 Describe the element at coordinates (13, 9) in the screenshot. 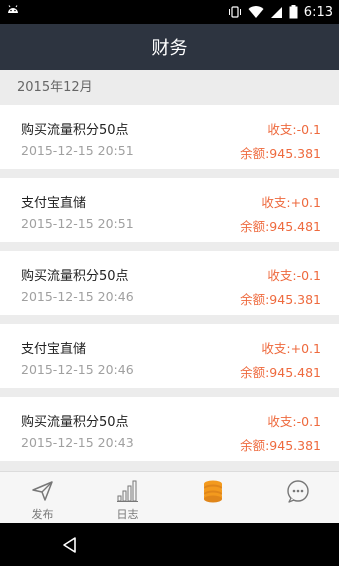

I see `android-debug-icon` at that location.